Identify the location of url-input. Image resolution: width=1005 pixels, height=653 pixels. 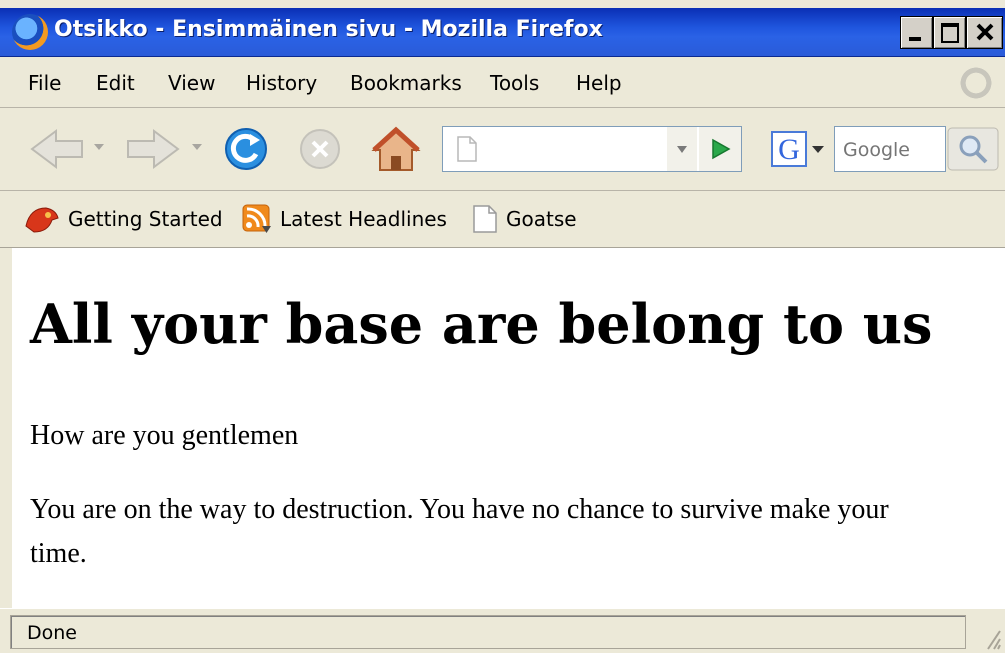
(570, 150).